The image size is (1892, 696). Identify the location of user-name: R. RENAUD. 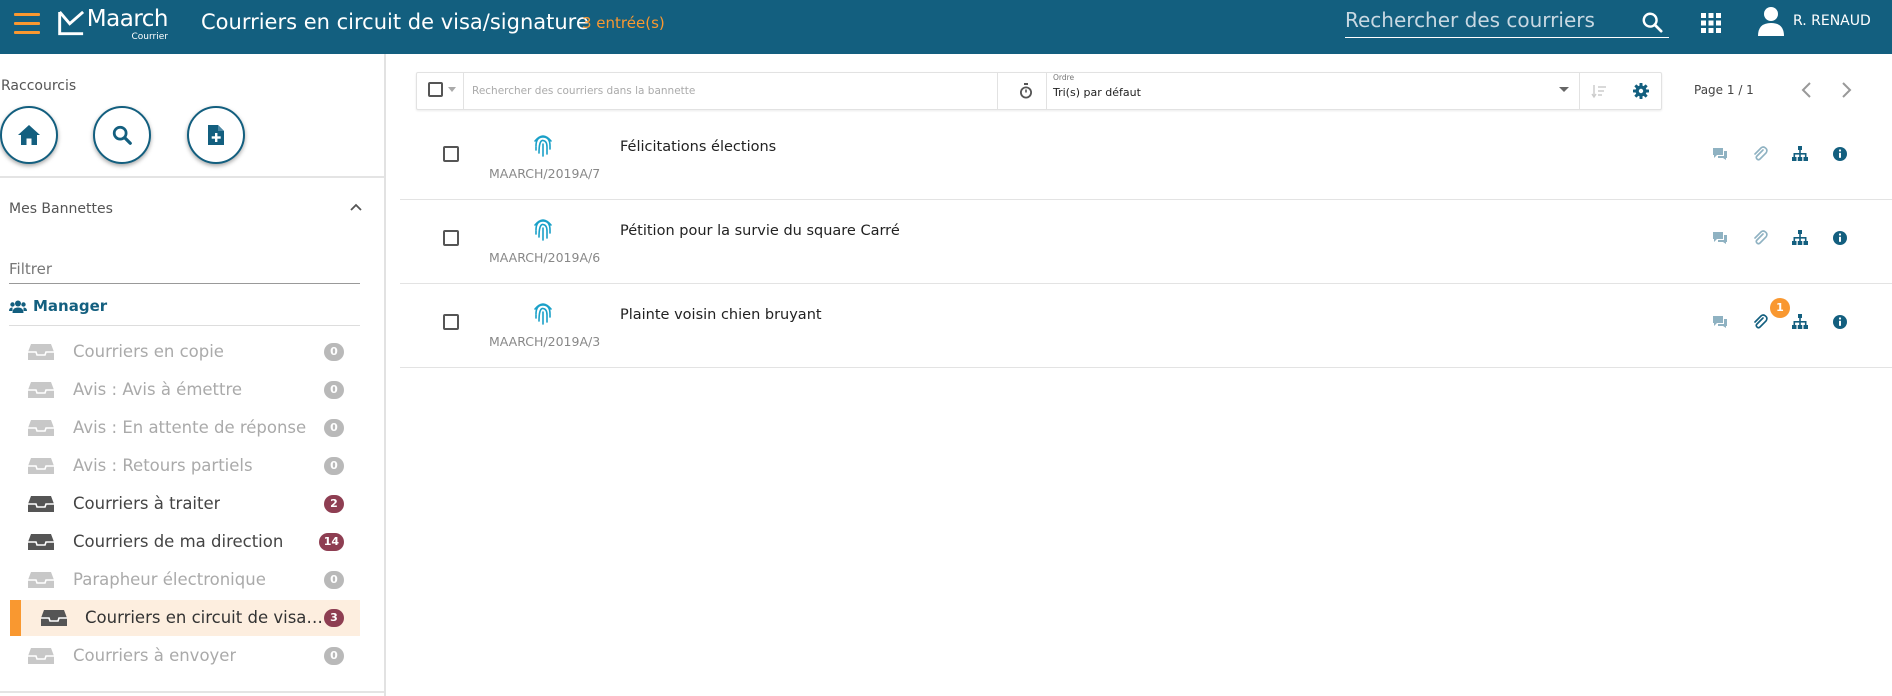
(1832, 21).